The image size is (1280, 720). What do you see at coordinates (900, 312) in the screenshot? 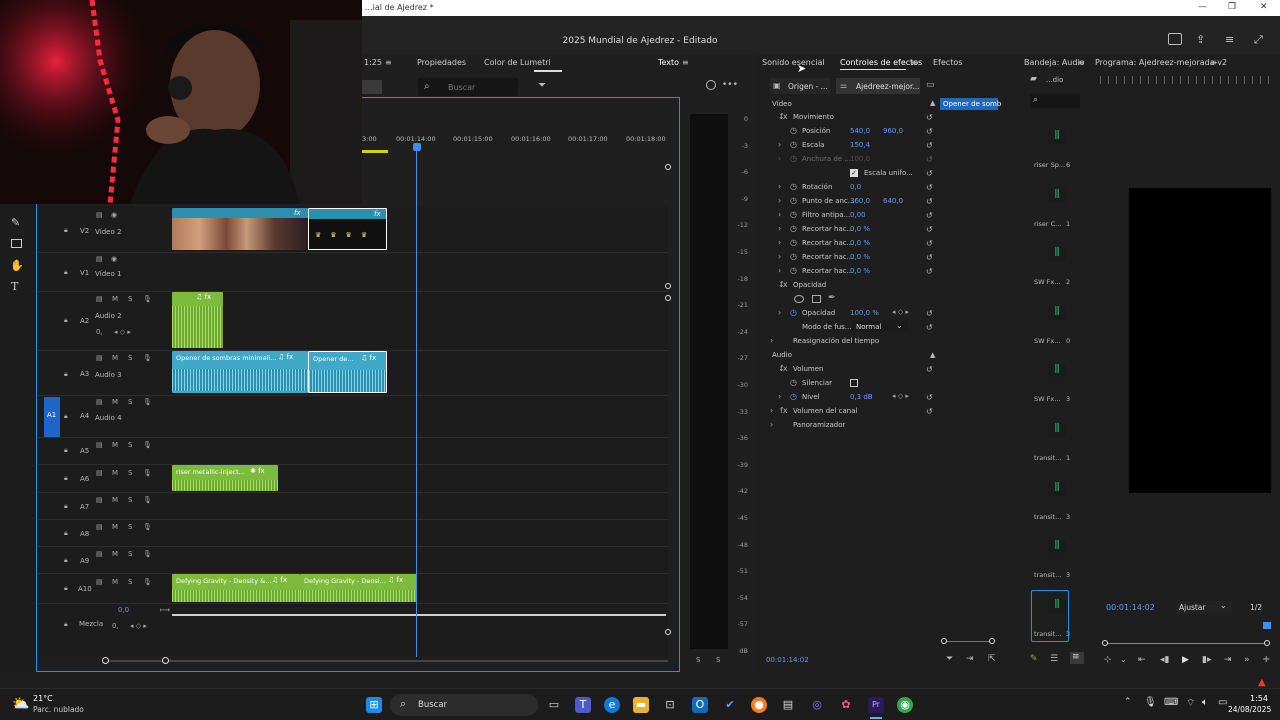
I see `keyframe-nav-icon: ◂ ◇ ▸` at bounding box center [900, 312].